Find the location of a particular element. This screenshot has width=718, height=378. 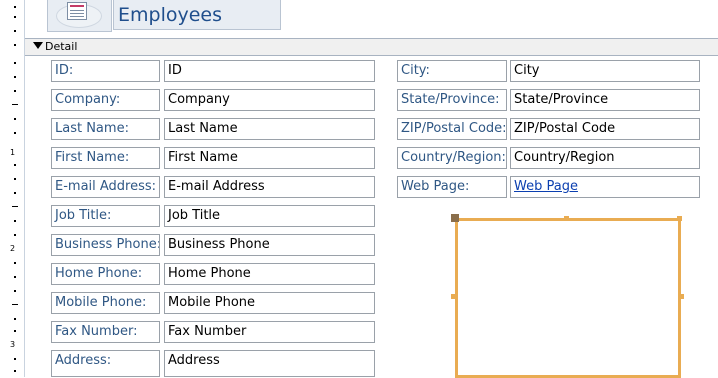

ruler-number-2: 2 is located at coordinates (13, 248).